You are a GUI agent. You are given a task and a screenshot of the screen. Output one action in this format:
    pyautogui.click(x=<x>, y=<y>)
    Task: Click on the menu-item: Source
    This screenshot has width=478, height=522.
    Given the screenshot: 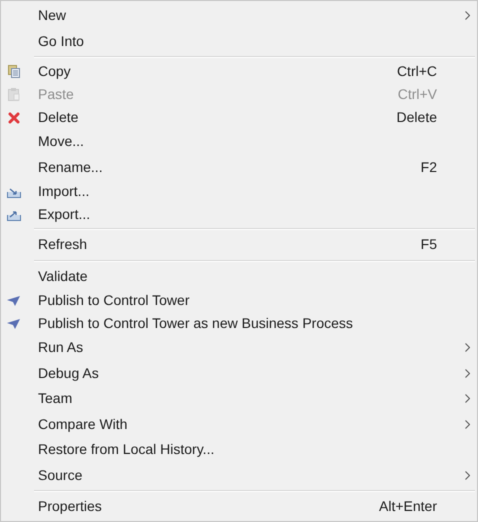 What is the action you would take?
    pyautogui.click(x=239, y=475)
    